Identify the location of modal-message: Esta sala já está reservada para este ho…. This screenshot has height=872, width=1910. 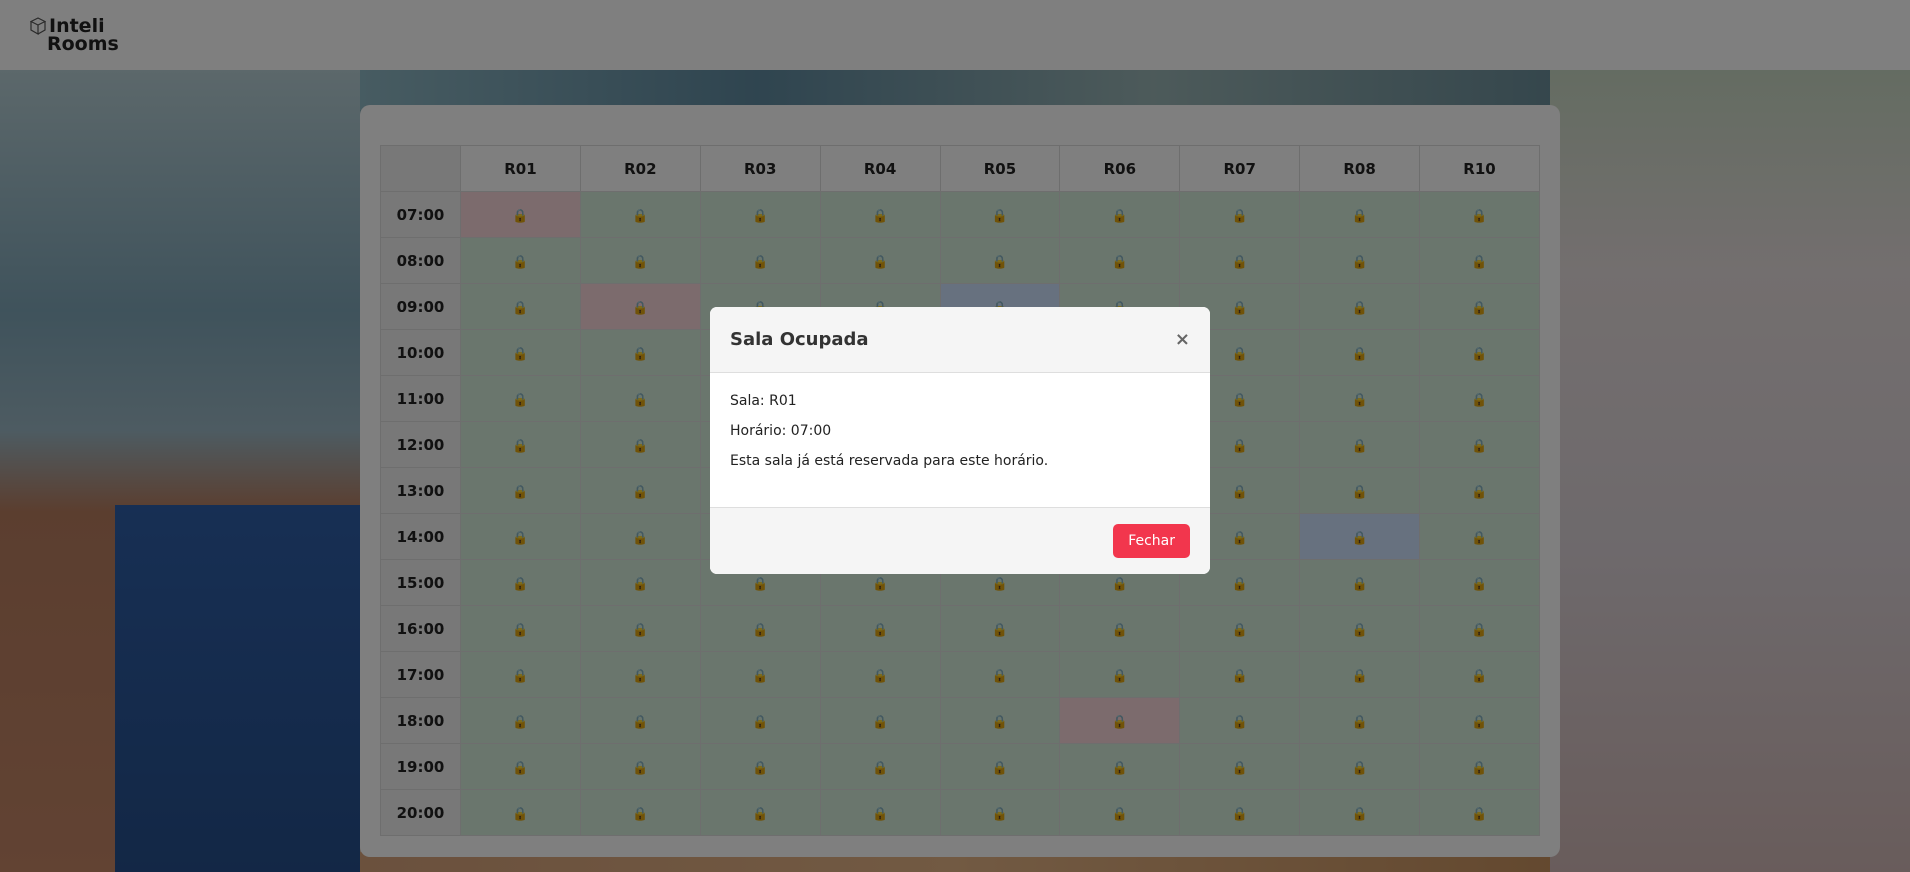
(889, 461).